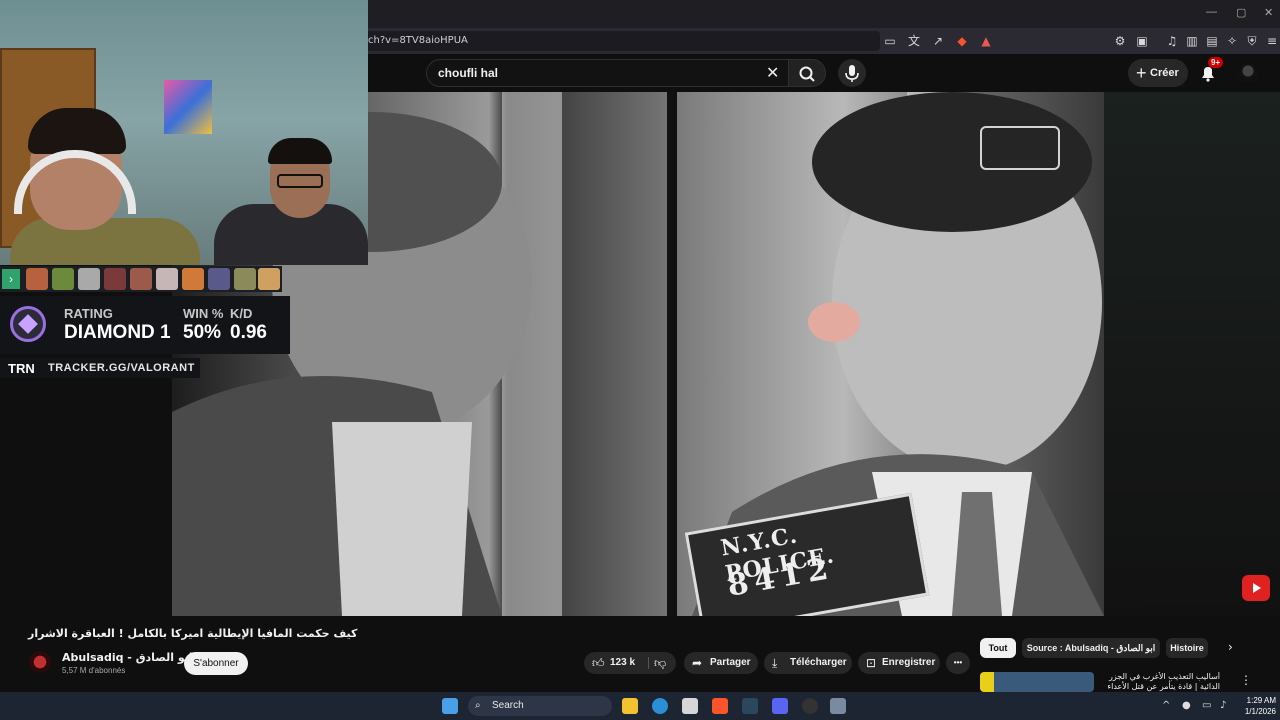 This screenshot has width=1280, height=720. I want to click on download-button: ⤓ Télécharger, so click(808, 663).